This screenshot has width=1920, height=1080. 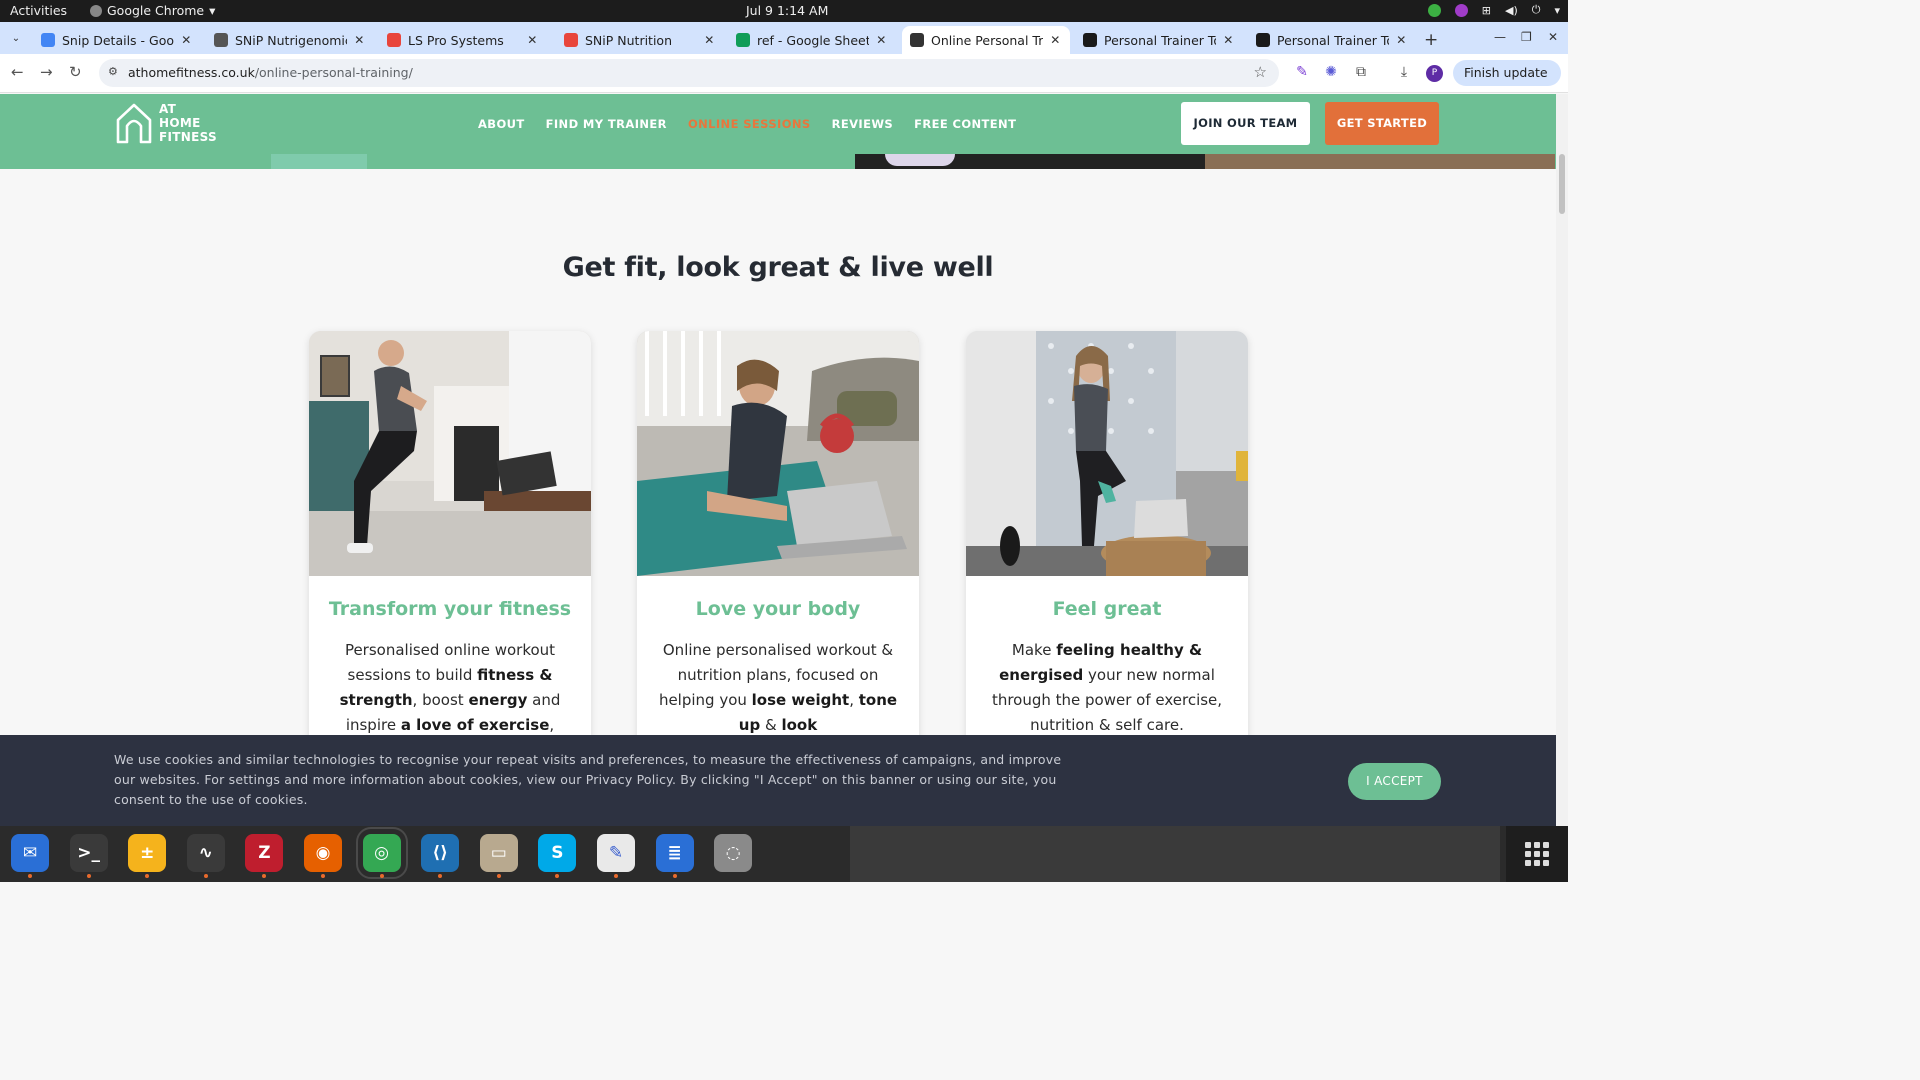 I want to click on minimize-icon: —, so click(x=1500, y=37).